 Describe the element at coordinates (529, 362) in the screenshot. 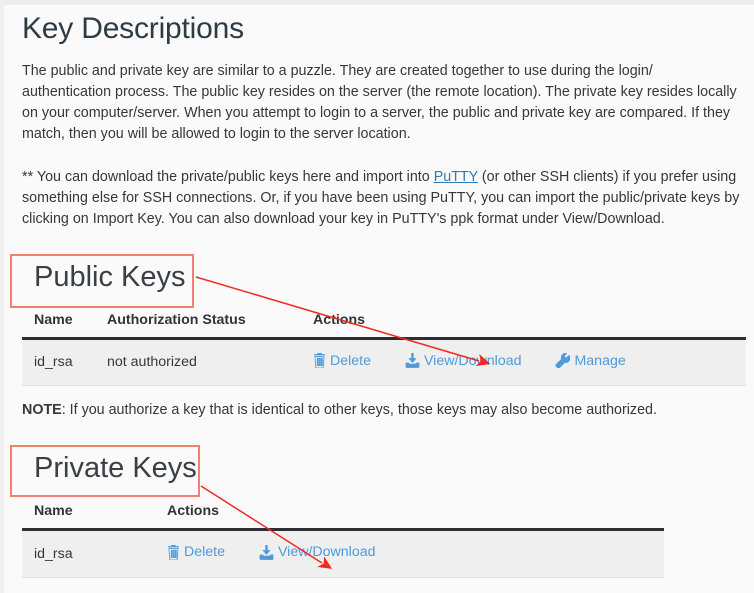

I see `public-key-actions: Delete View/Download Manage` at that location.